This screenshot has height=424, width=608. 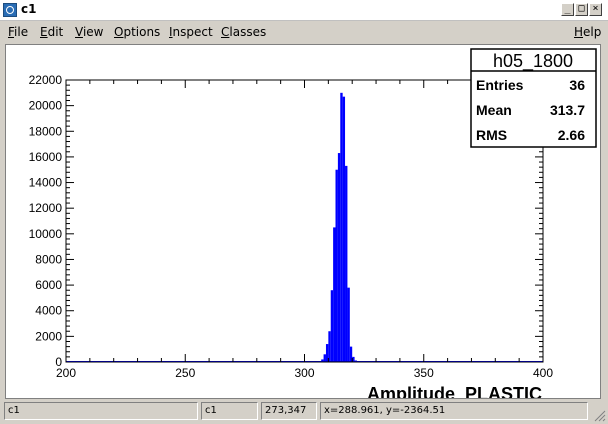 What do you see at coordinates (500, 85) in the screenshot?
I see `stats-entries-label: Entries` at bounding box center [500, 85].